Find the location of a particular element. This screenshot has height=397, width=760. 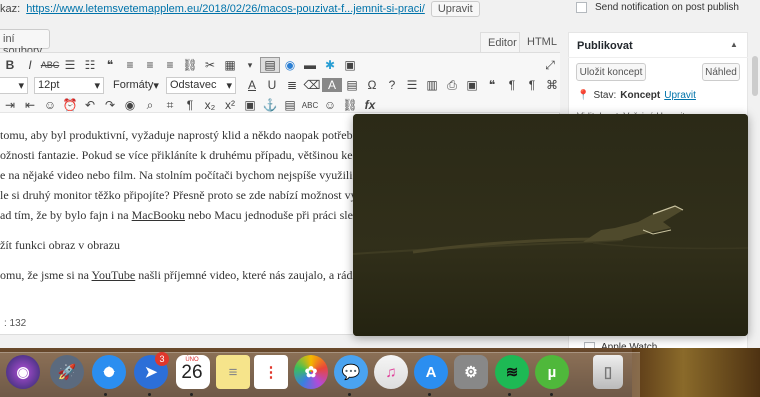

calendar-day: 26 is located at coordinates (192, 372).